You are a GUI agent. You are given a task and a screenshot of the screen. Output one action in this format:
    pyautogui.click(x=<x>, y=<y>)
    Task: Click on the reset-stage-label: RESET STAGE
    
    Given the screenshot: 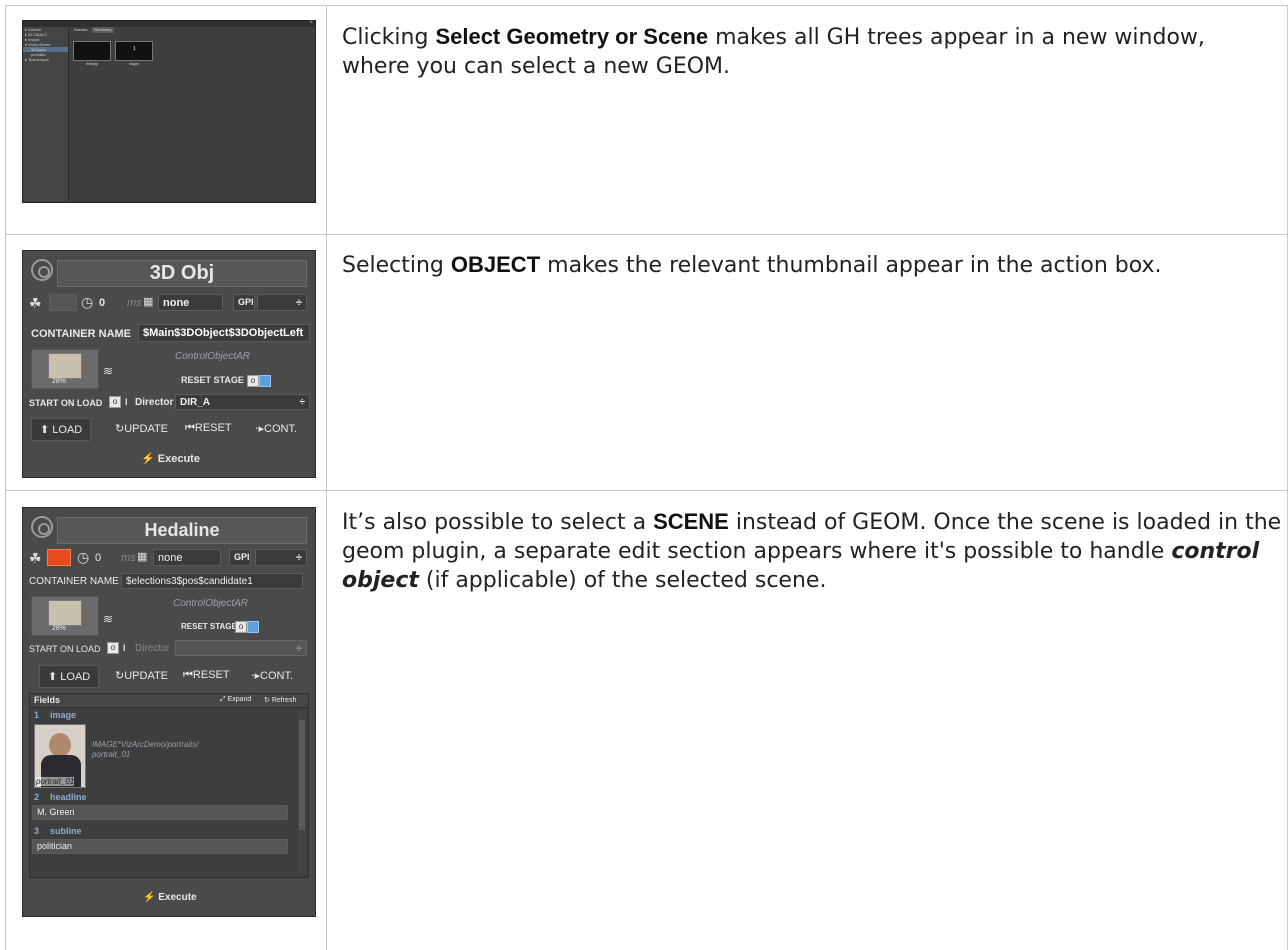 What is the action you would take?
    pyautogui.click(x=209, y=626)
    